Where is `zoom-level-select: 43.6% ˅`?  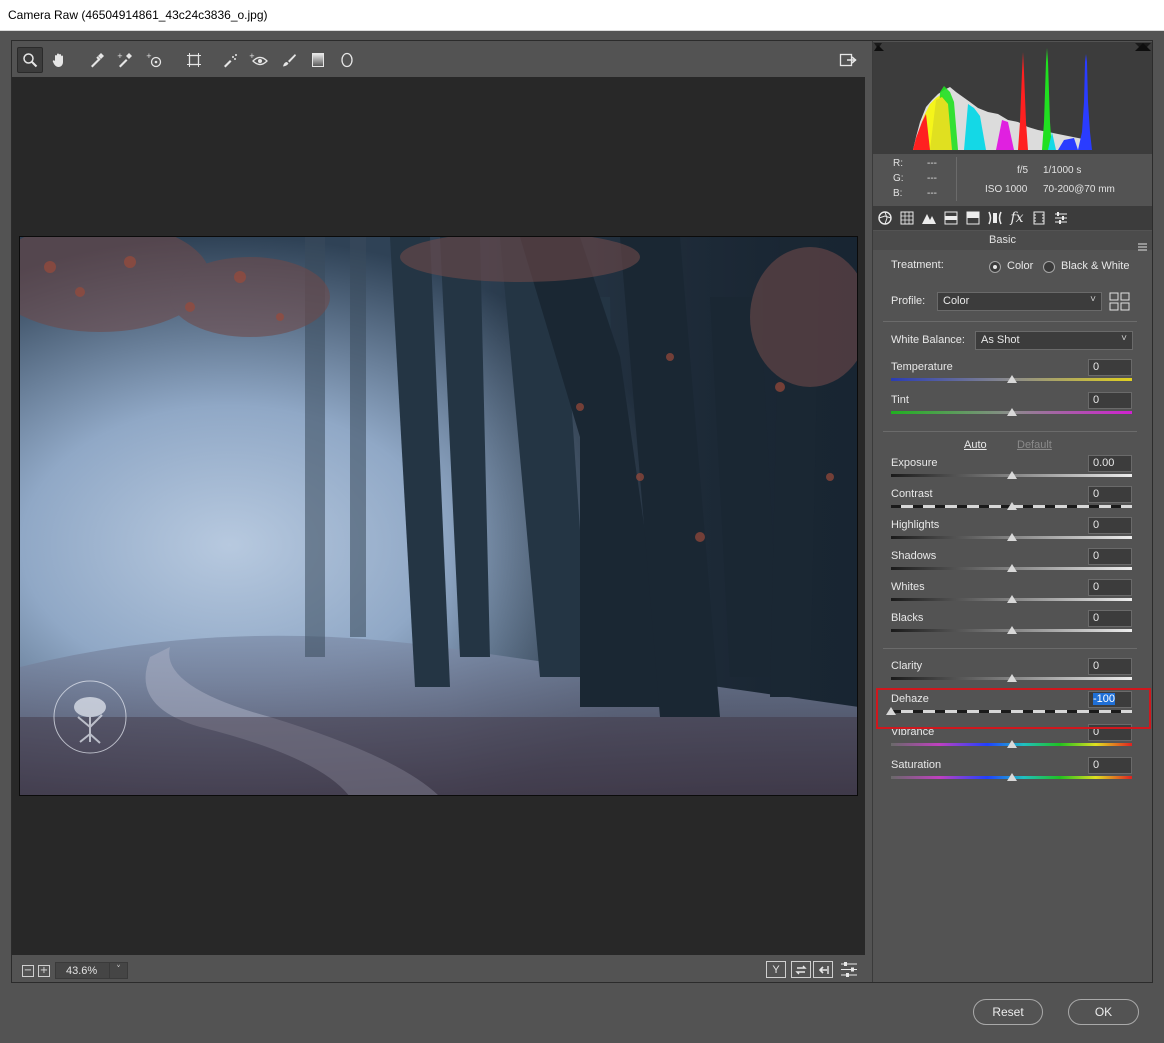
zoom-level-select: 43.6% ˅ is located at coordinates (91, 970).